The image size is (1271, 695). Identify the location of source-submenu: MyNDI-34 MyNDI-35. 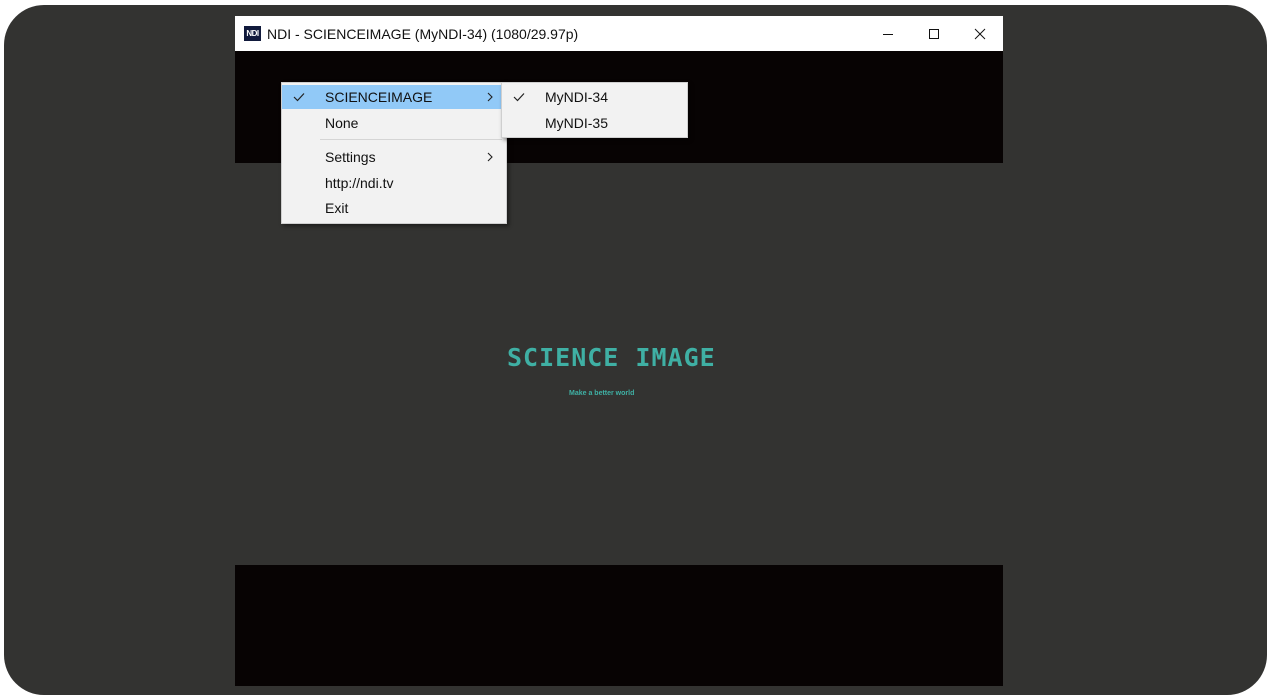
(594, 110).